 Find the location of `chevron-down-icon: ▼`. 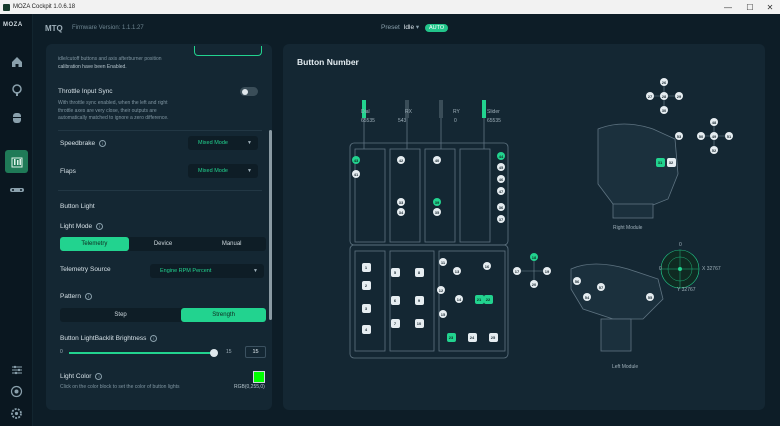

chevron-down-icon: ▼ is located at coordinates (249, 171).